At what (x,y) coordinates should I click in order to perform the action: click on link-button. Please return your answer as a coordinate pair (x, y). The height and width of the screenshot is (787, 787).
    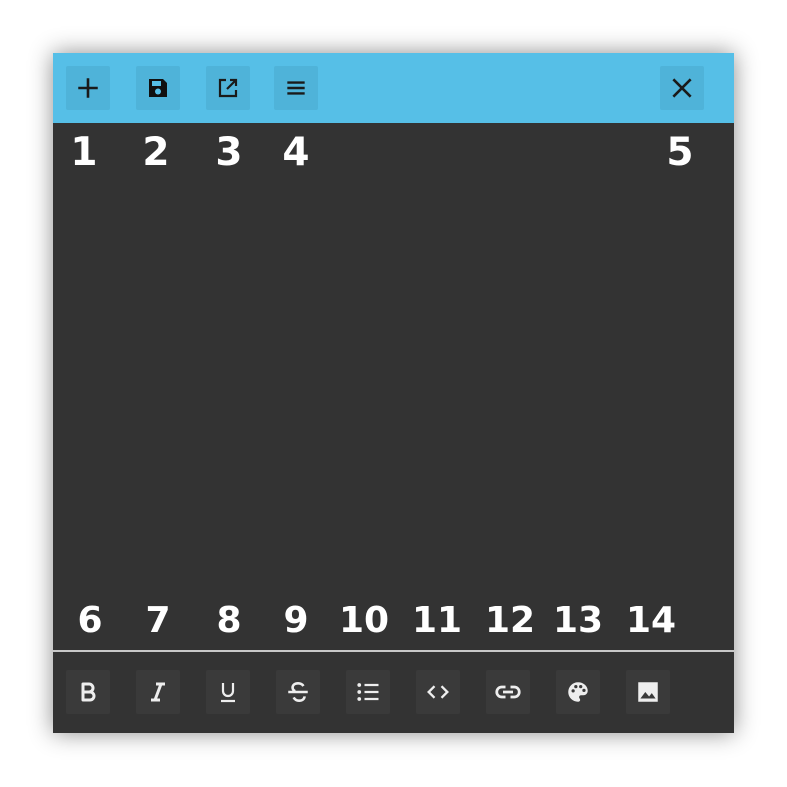
    Looking at the image, I should click on (508, 692).